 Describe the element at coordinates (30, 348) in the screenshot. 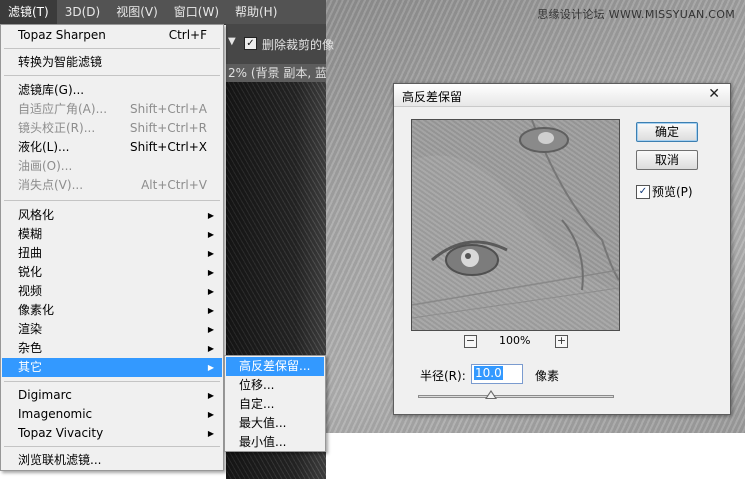

I see `menu-item-label: 杂色` at that location.